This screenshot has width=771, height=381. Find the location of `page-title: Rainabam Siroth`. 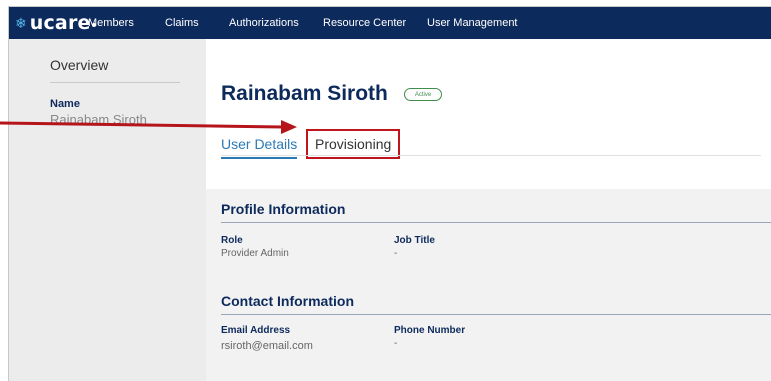

page-title: Rainabam Siroth is located at coordinates (304, 93).